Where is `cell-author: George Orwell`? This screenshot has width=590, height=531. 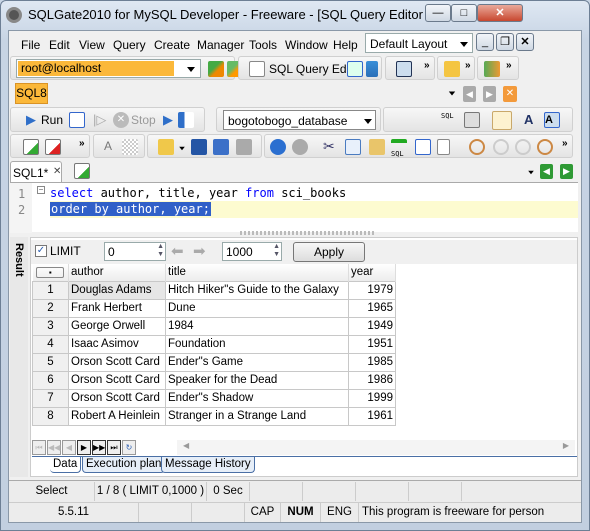 cell-author: George Orwell is located at coordinates (117, 326).